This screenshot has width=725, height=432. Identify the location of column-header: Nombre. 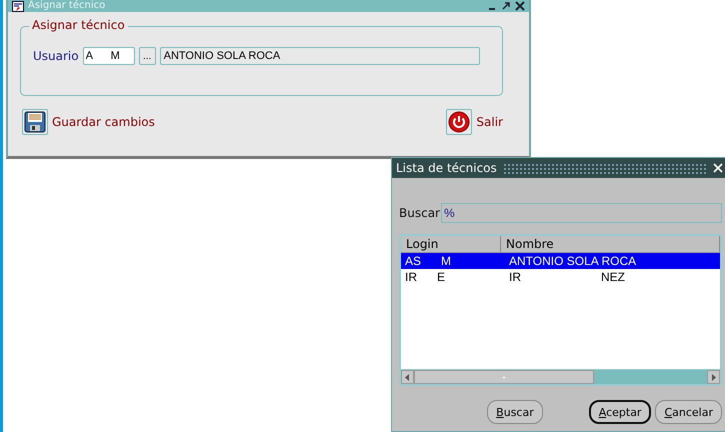
(610, 244).